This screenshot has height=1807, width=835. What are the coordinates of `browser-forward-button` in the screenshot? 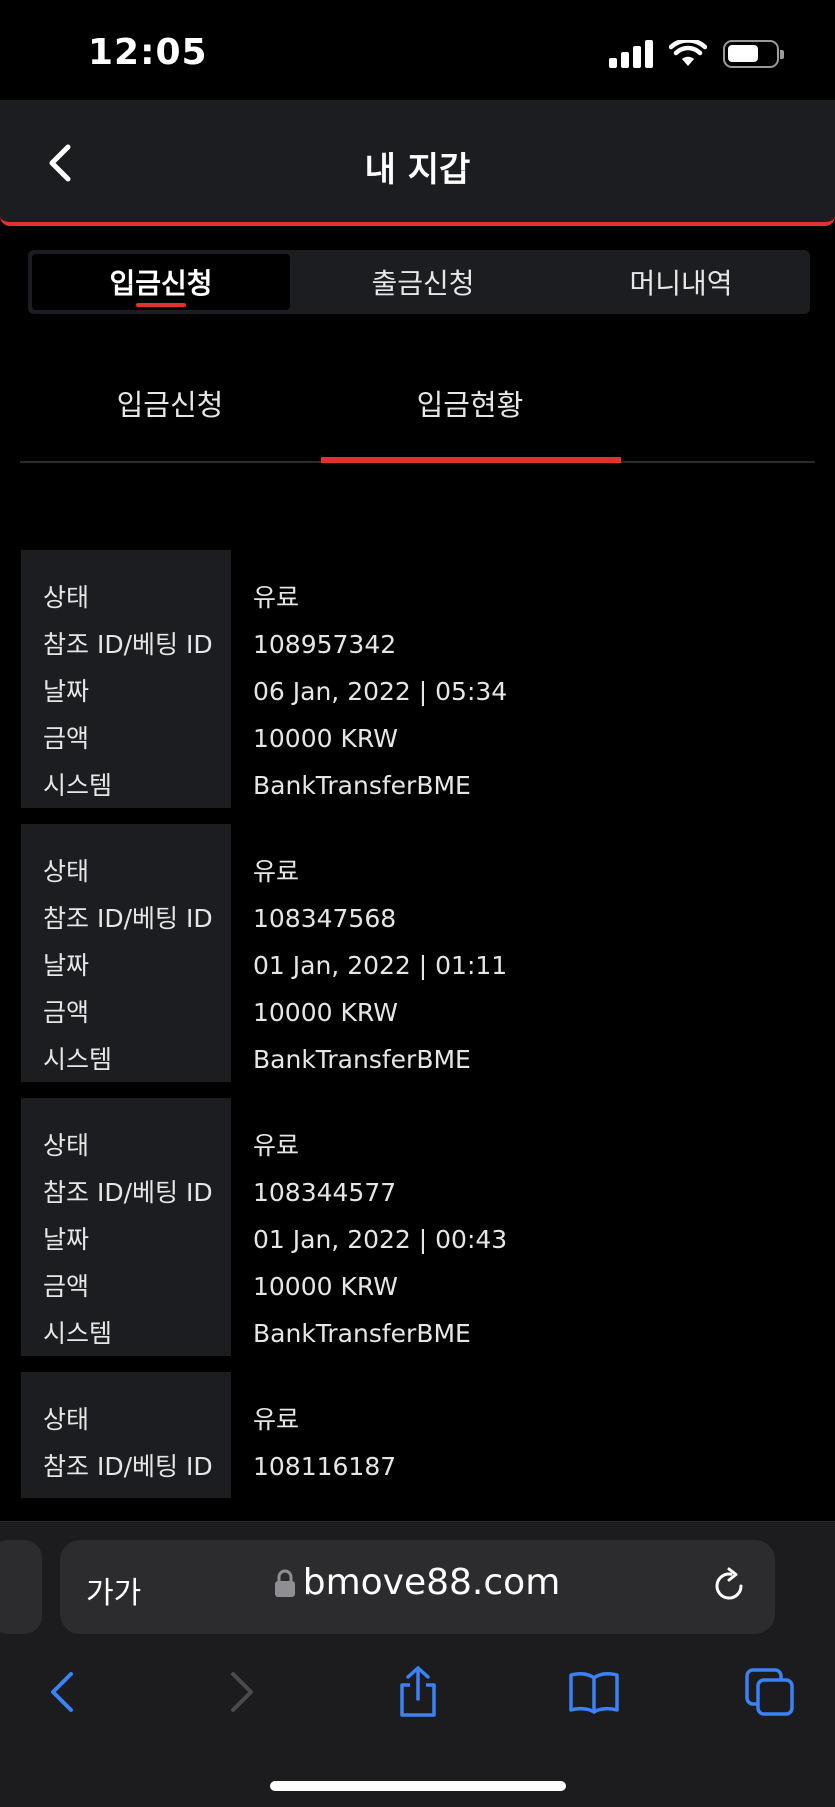 It's located at (242, 1692).